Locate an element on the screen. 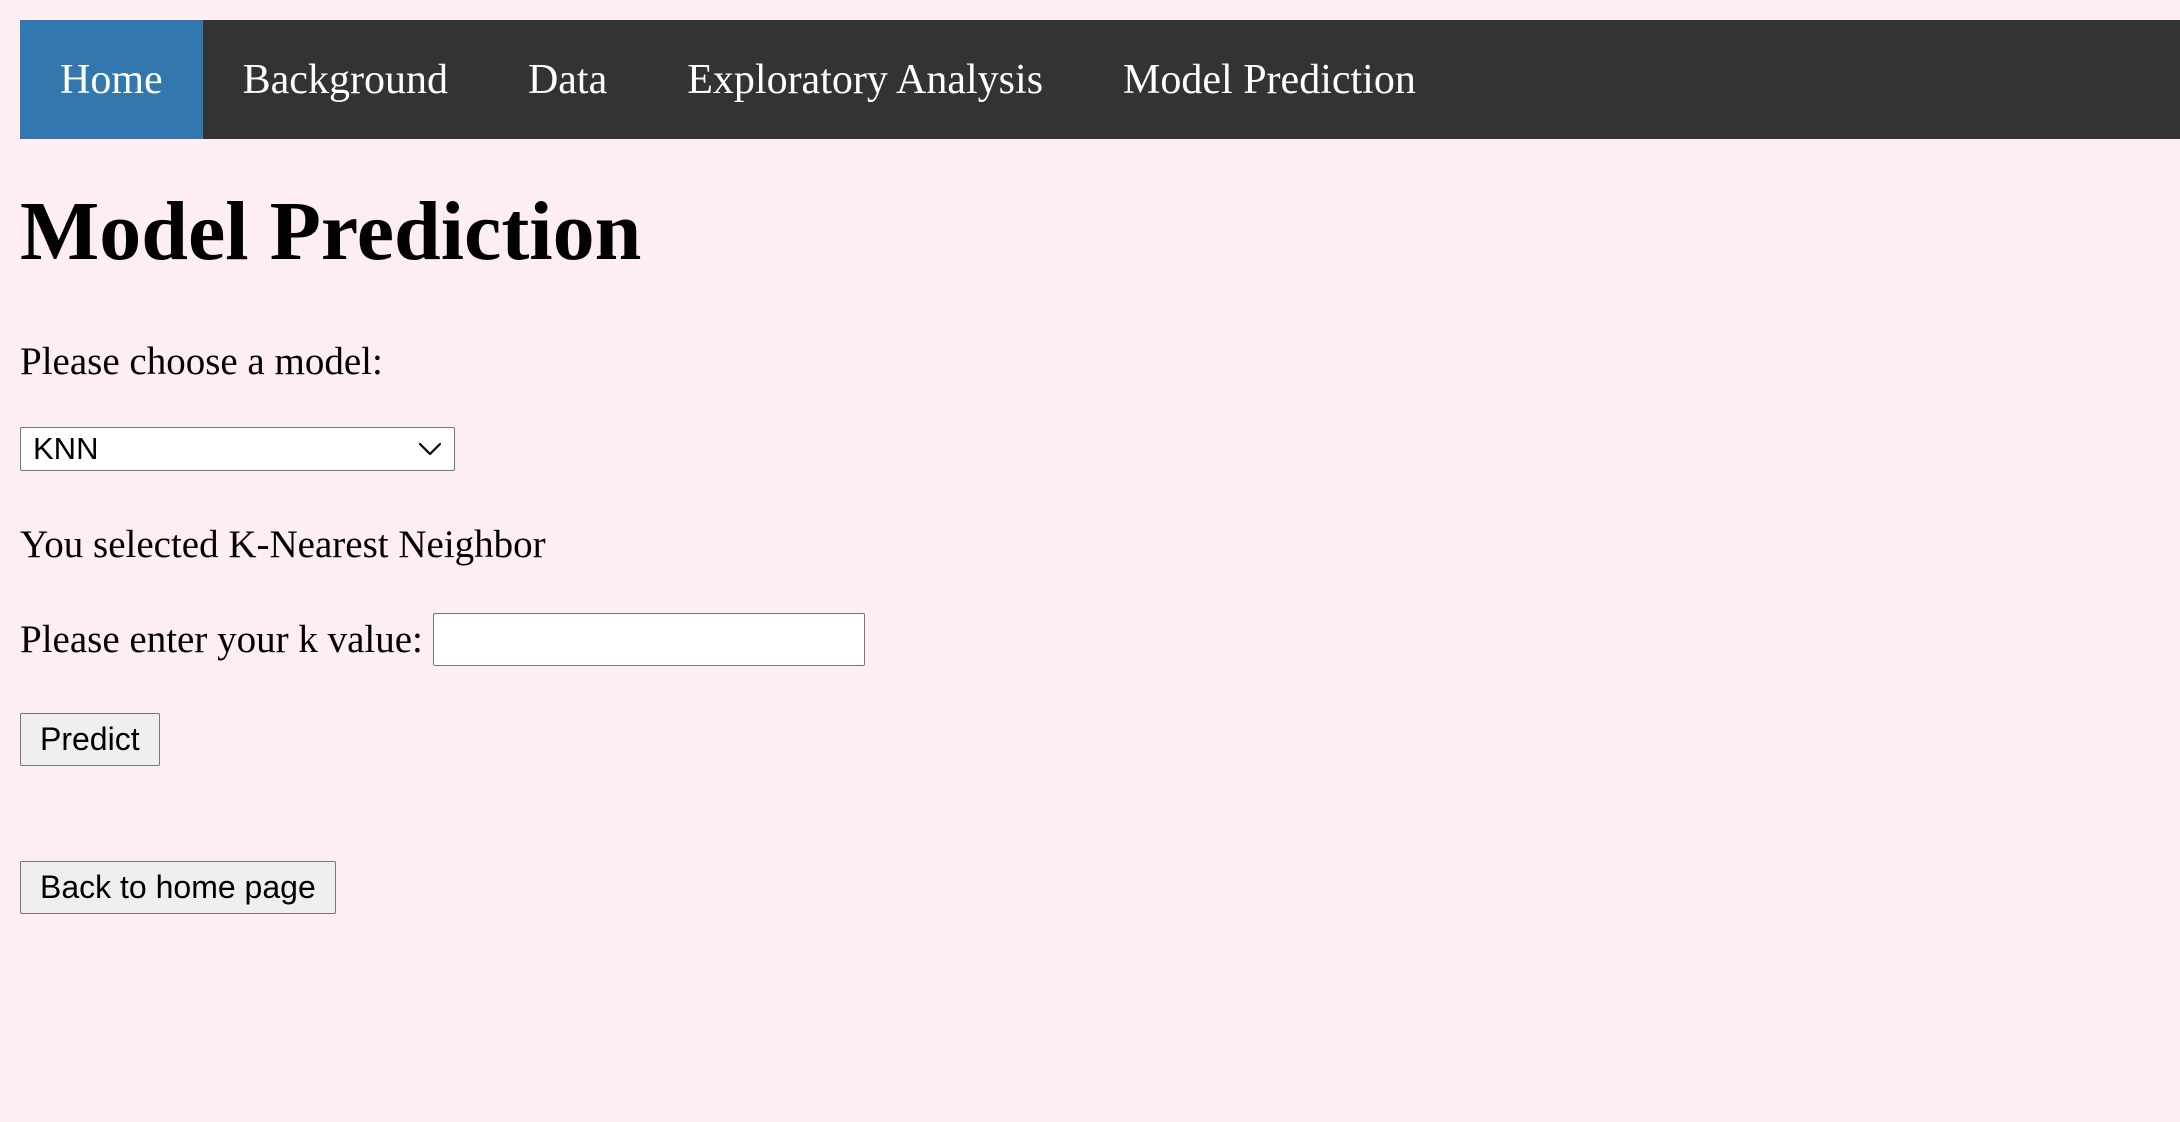 The image size is (2180, 1122). model-select-value: KNN is located at coordinates (66, 448).